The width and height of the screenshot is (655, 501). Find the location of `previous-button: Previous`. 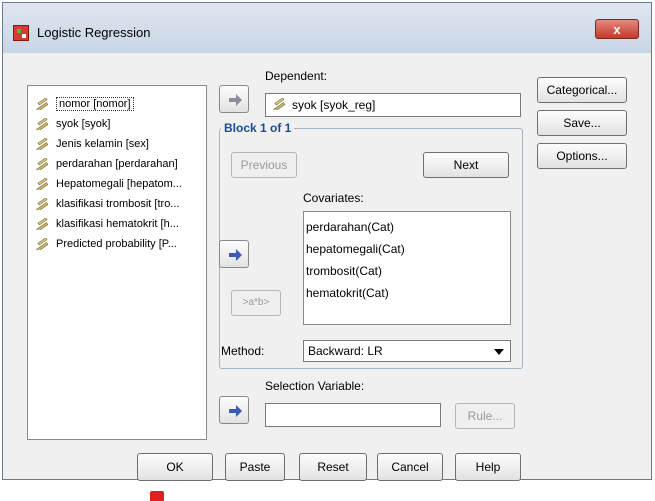

previous-button: Previous is located at coordinates (264, 165).